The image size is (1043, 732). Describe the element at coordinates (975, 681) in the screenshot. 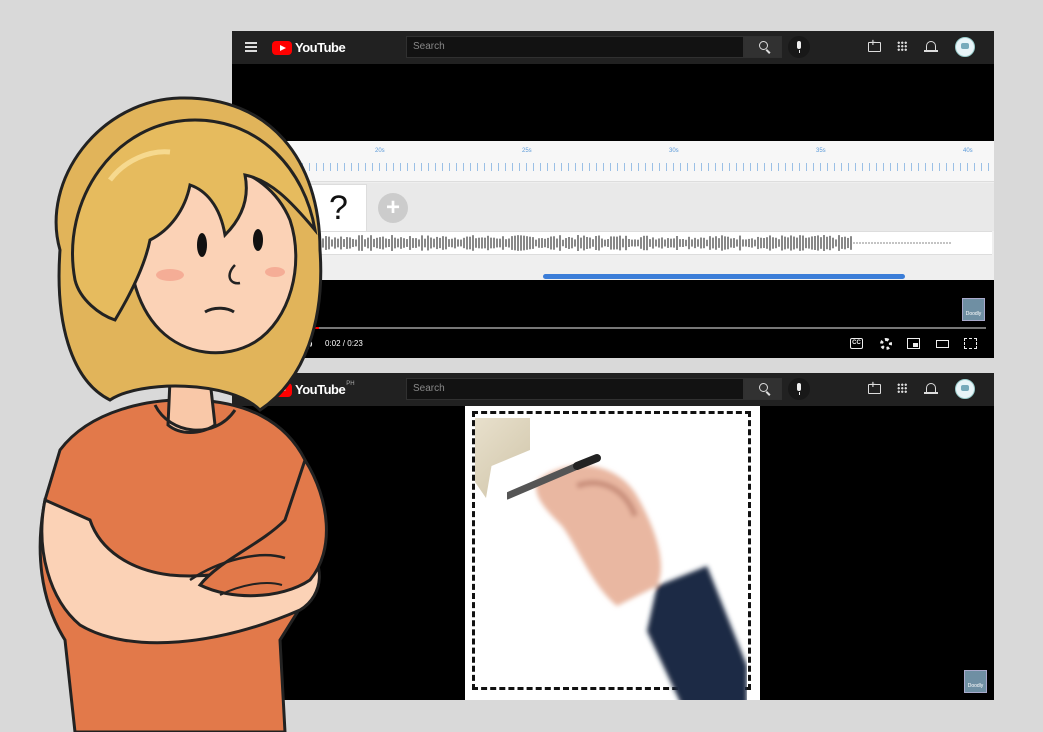

I see `doodly-watermark: Doodly` at that location.